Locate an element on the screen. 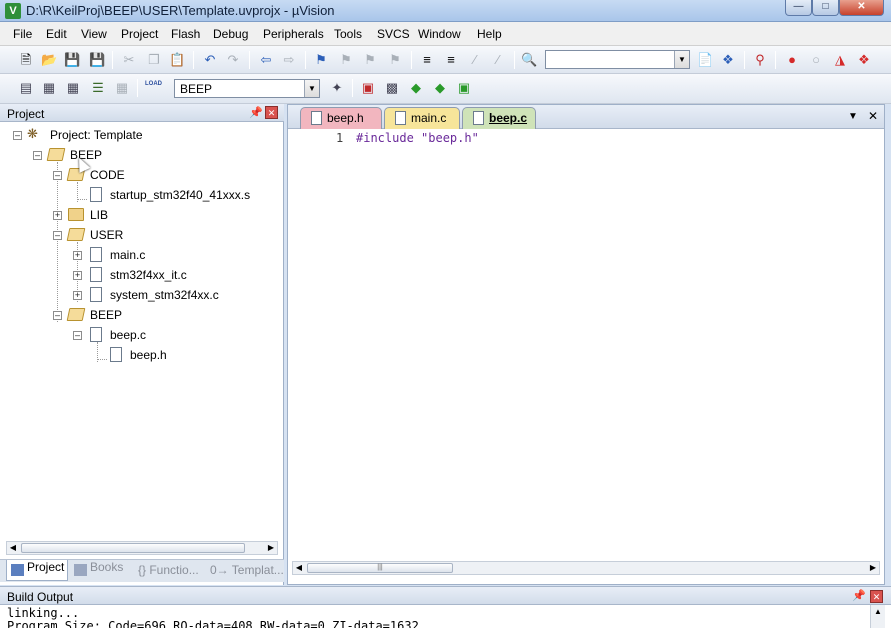 The width and height of the screenshot is (891, 628). navigate-back-icon: ⇦ is located at coordinates (266, 60).